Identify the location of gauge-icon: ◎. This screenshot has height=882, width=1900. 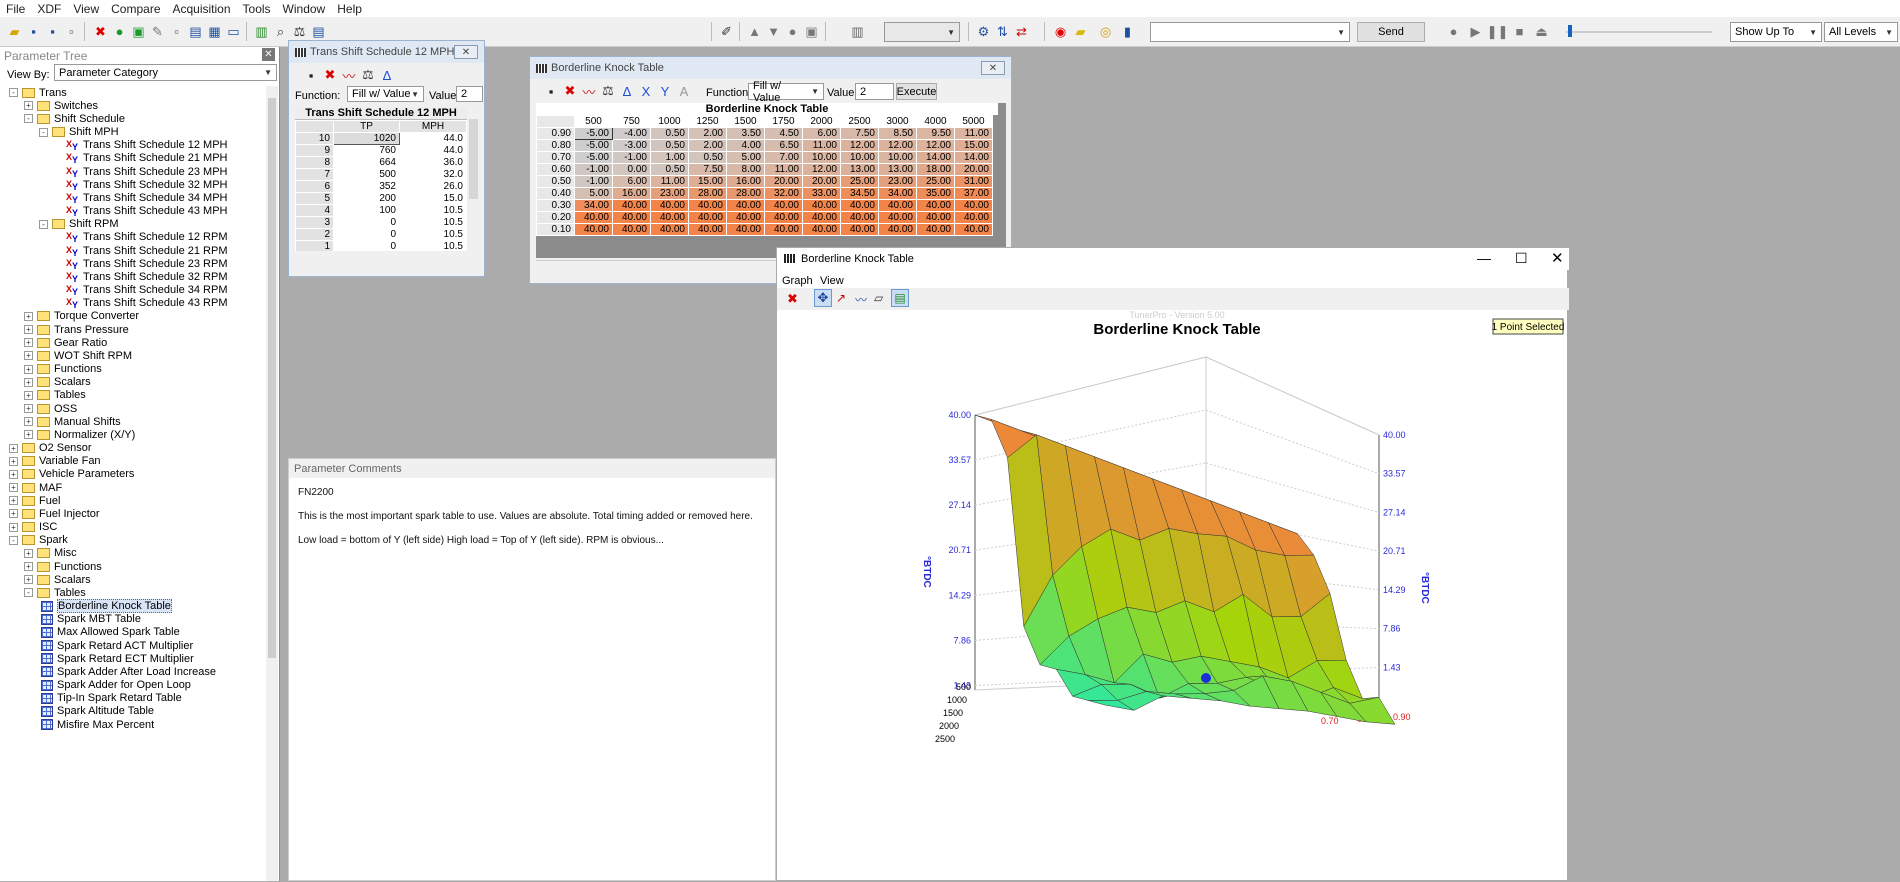
(1105, 31).